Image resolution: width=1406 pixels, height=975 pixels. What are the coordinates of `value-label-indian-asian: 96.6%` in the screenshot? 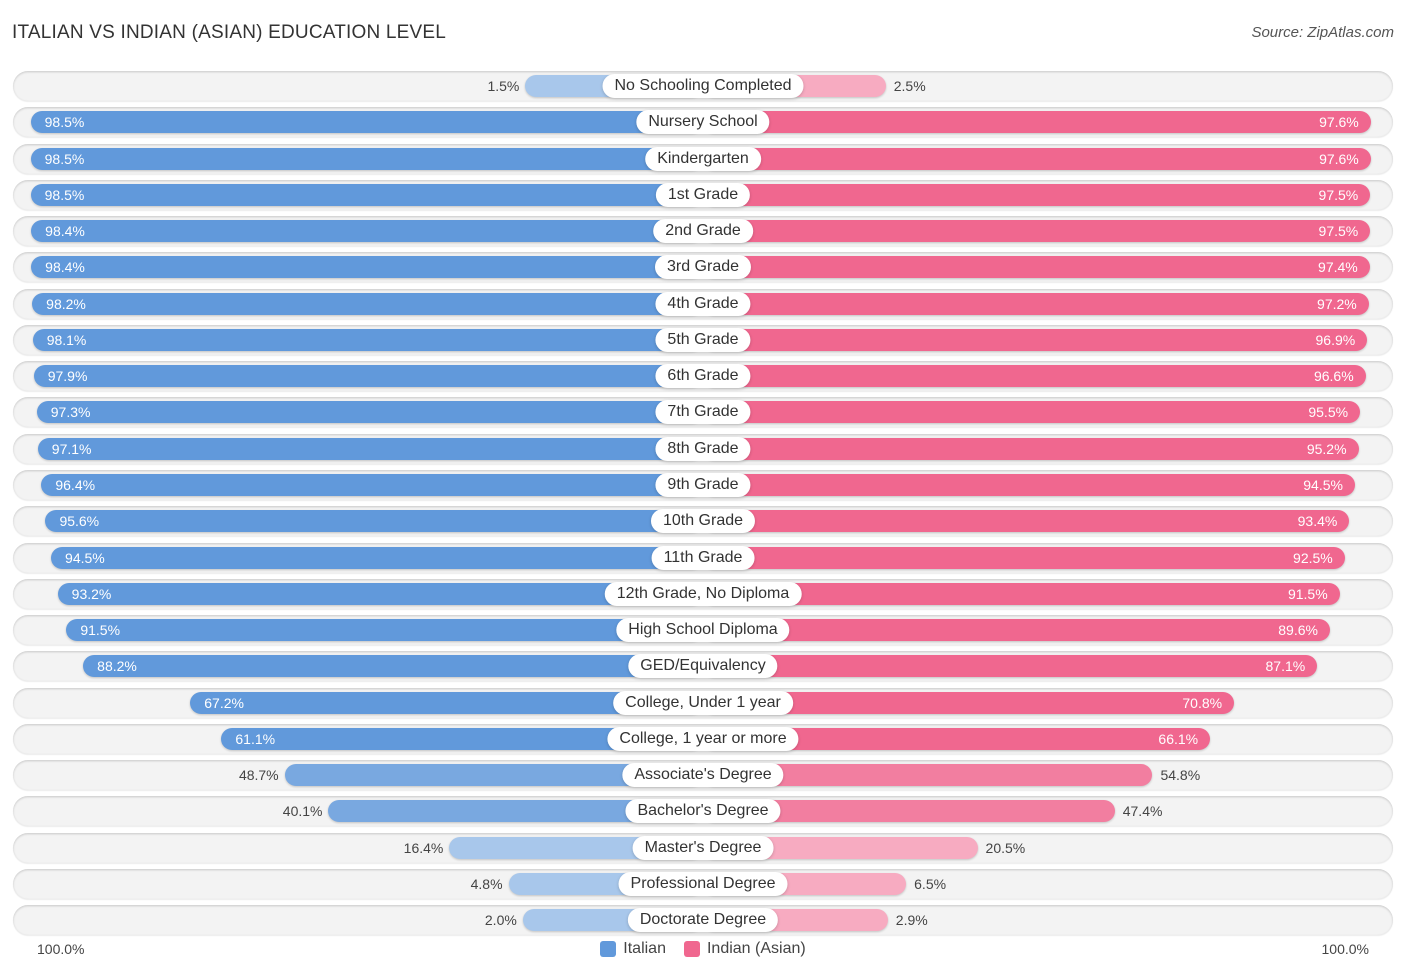 It's located at (1333, 376).